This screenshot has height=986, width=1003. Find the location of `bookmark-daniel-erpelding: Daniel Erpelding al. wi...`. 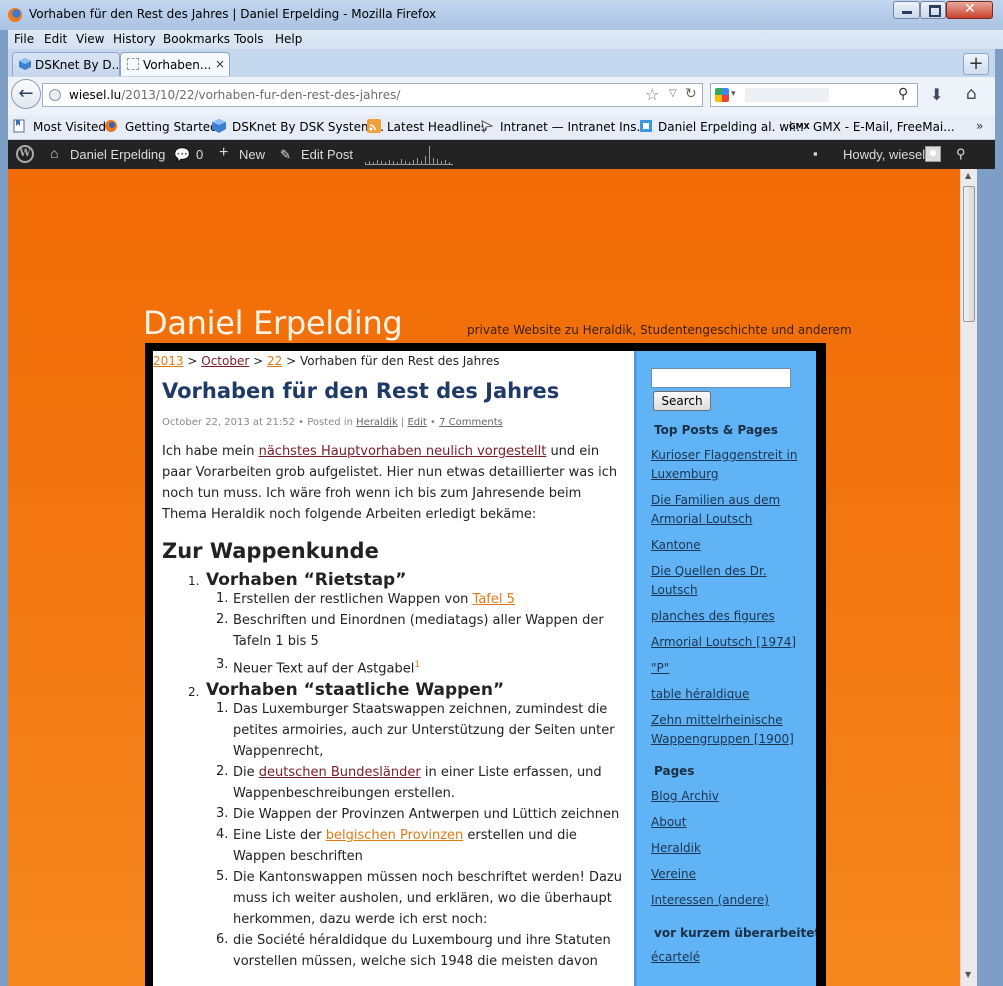

bookmark-daniel-erpelding: Daniel Erpelding al. wi... is located at coordinates (731, 127).